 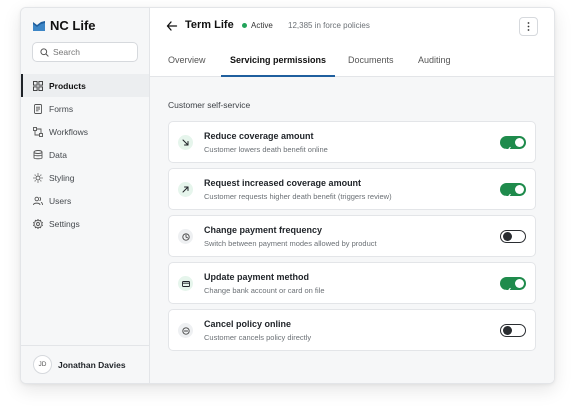 I want to click on minus-circle-icon, so click(x=185, y=330).